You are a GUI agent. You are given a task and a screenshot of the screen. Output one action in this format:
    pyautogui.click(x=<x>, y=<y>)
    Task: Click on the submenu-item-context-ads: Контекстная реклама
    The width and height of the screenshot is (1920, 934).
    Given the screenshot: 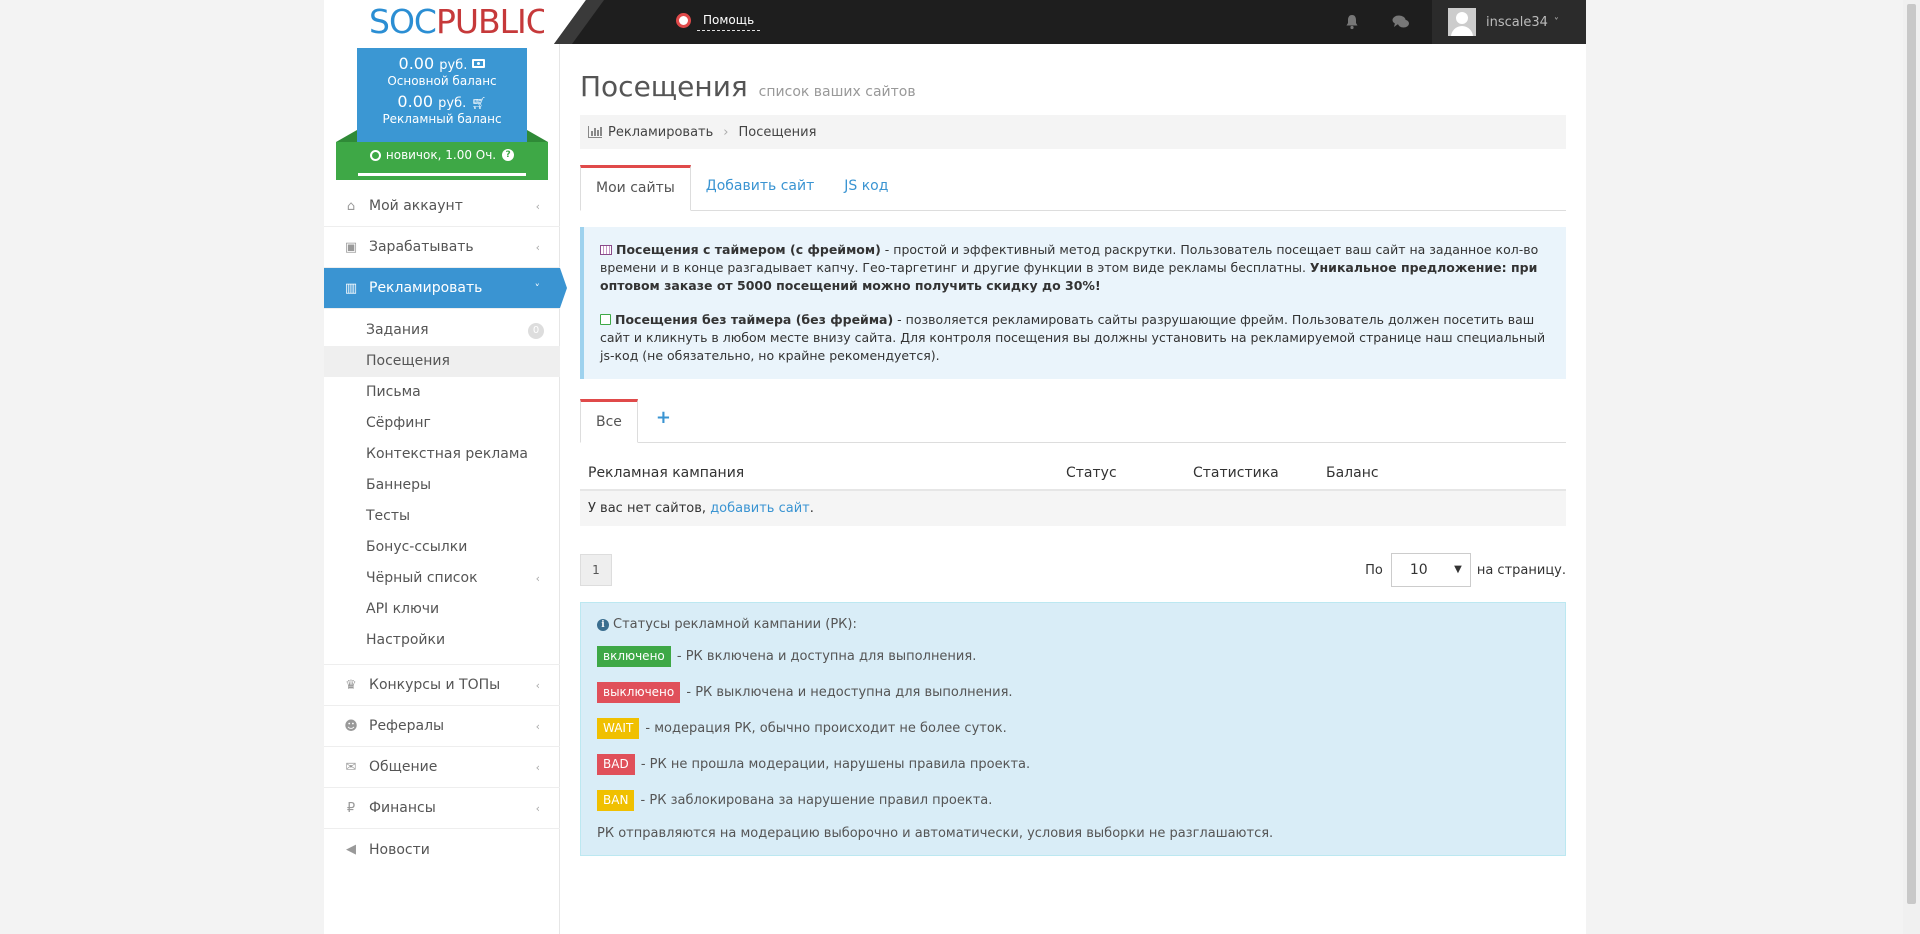 What is the action you would take?
    pyautogui.click(x=442, y=454)
    